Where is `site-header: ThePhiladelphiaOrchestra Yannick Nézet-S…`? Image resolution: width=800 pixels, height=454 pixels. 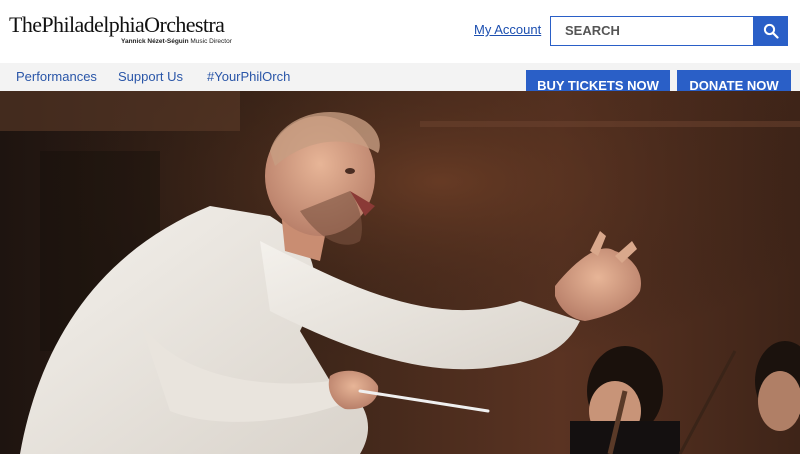 site-header: ThePhiladelphiaOrchestra Yannick Nézet-S… is located at coordinates (400, 31).